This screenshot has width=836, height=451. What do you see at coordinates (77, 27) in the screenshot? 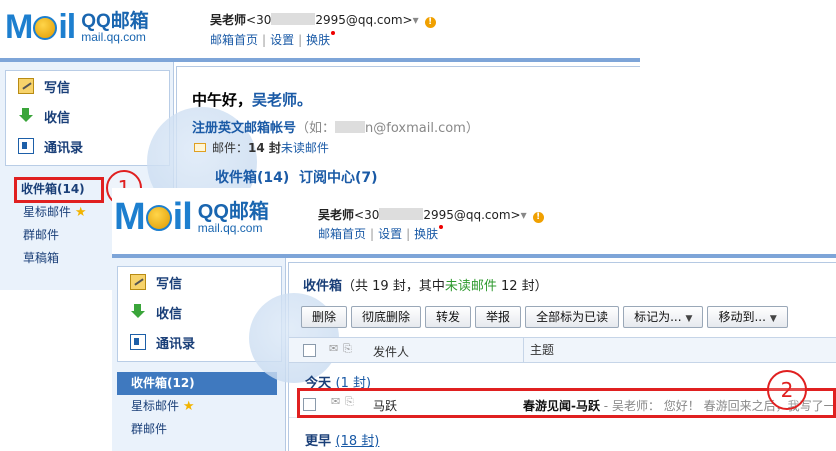
I see `qqmail-logo: Mil QQ邮箱 mail.qq.com` at bounding box center [77, 27].